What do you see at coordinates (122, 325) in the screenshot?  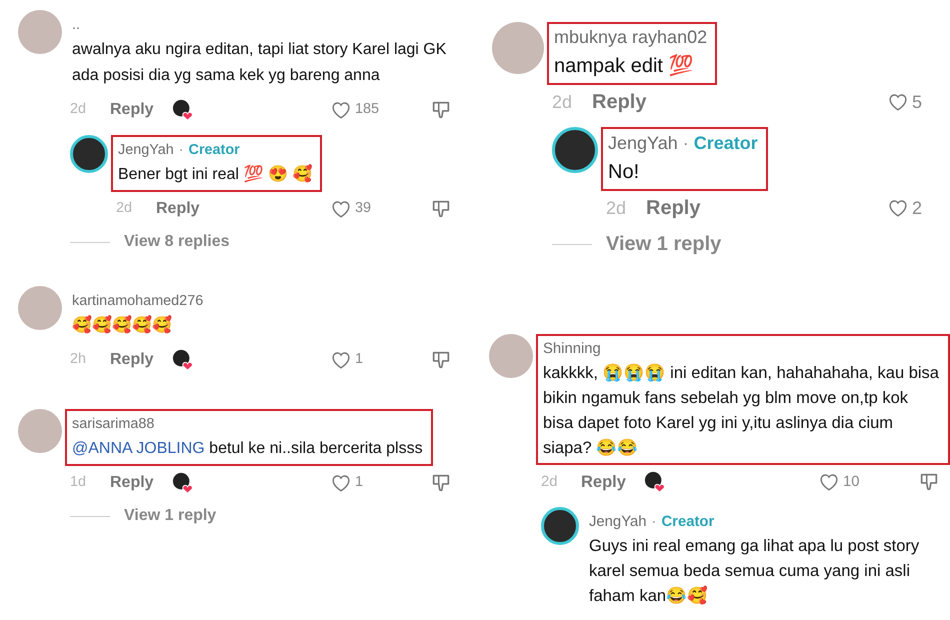 I see `comment-text: 🥰🥰🥰🥰🥰` at bounding box center [122, 325].